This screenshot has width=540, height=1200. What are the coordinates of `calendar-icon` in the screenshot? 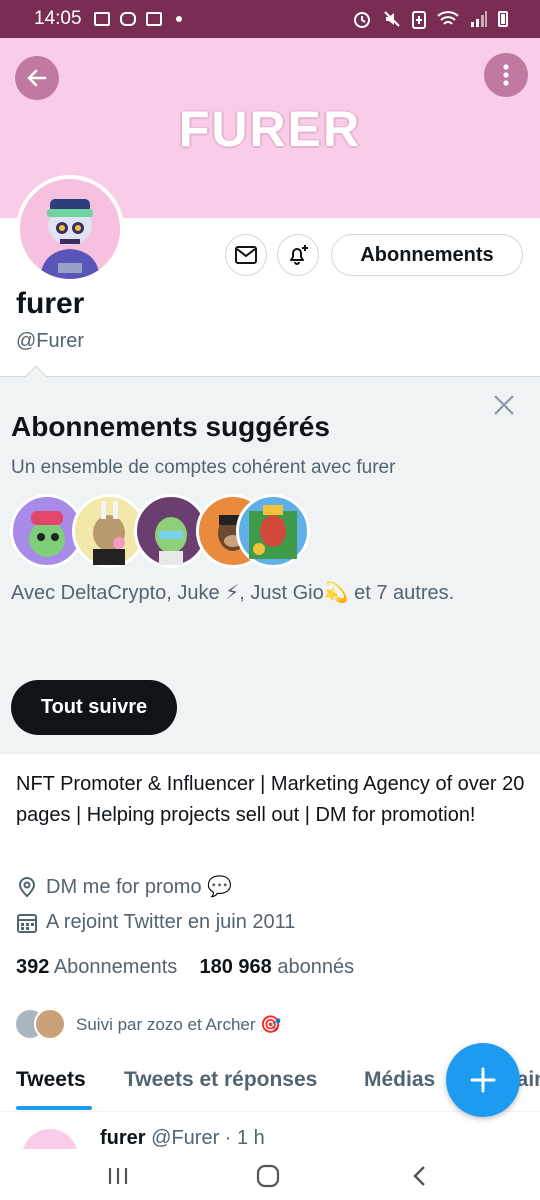 It's located at (27, 923).